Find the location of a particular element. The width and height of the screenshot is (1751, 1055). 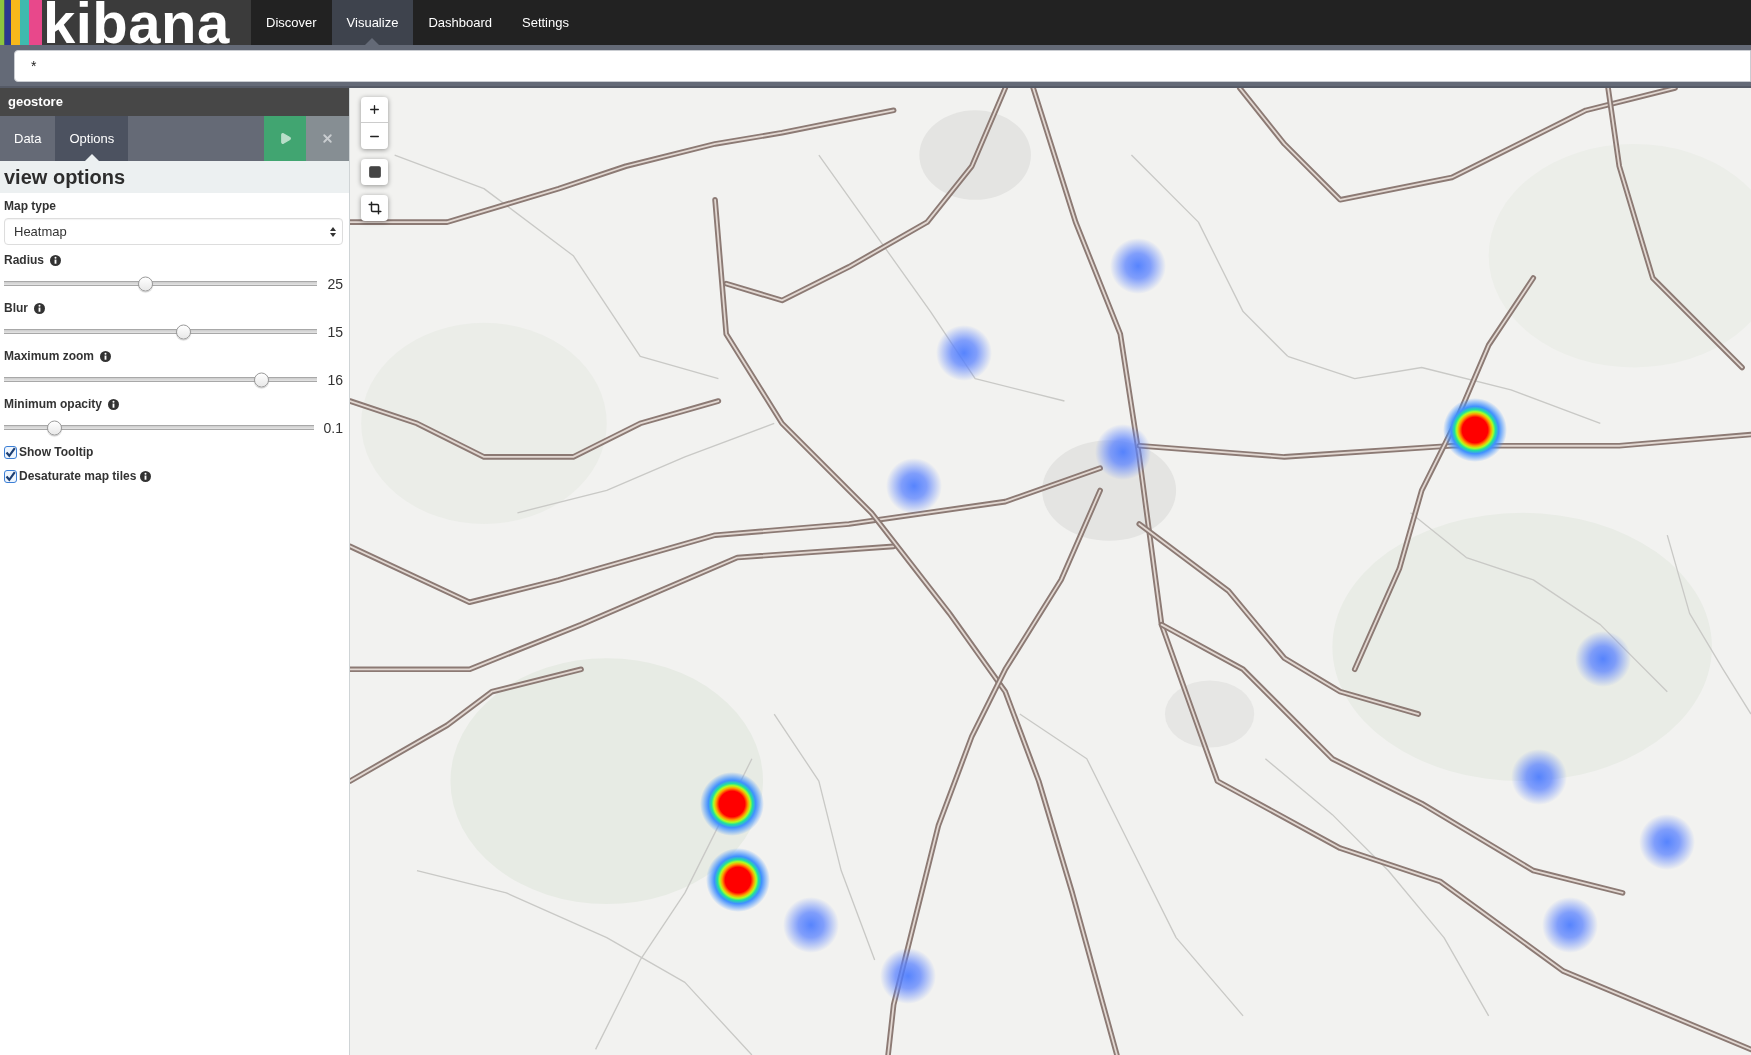

play-icon is located at coordinates (285, 138).